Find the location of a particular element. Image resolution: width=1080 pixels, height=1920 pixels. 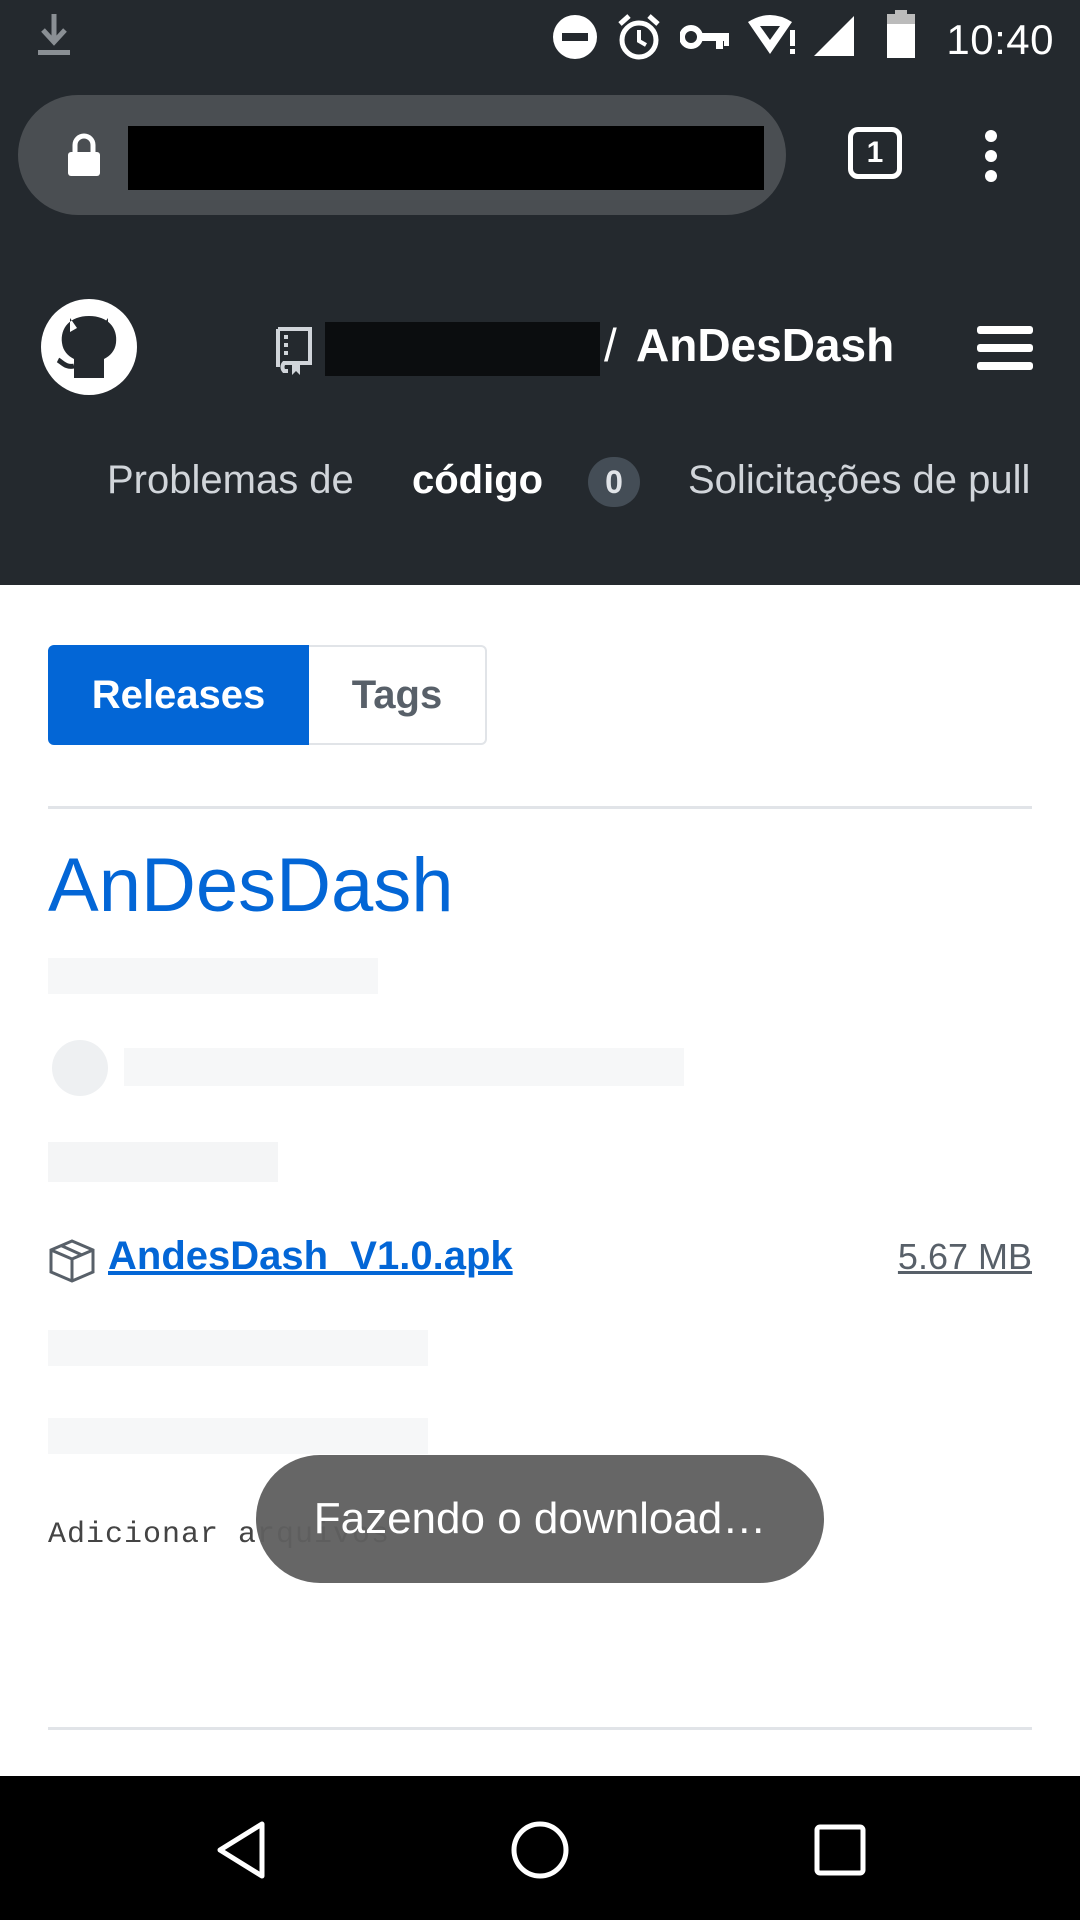

home-icon is located at coordinates (540, 1850).